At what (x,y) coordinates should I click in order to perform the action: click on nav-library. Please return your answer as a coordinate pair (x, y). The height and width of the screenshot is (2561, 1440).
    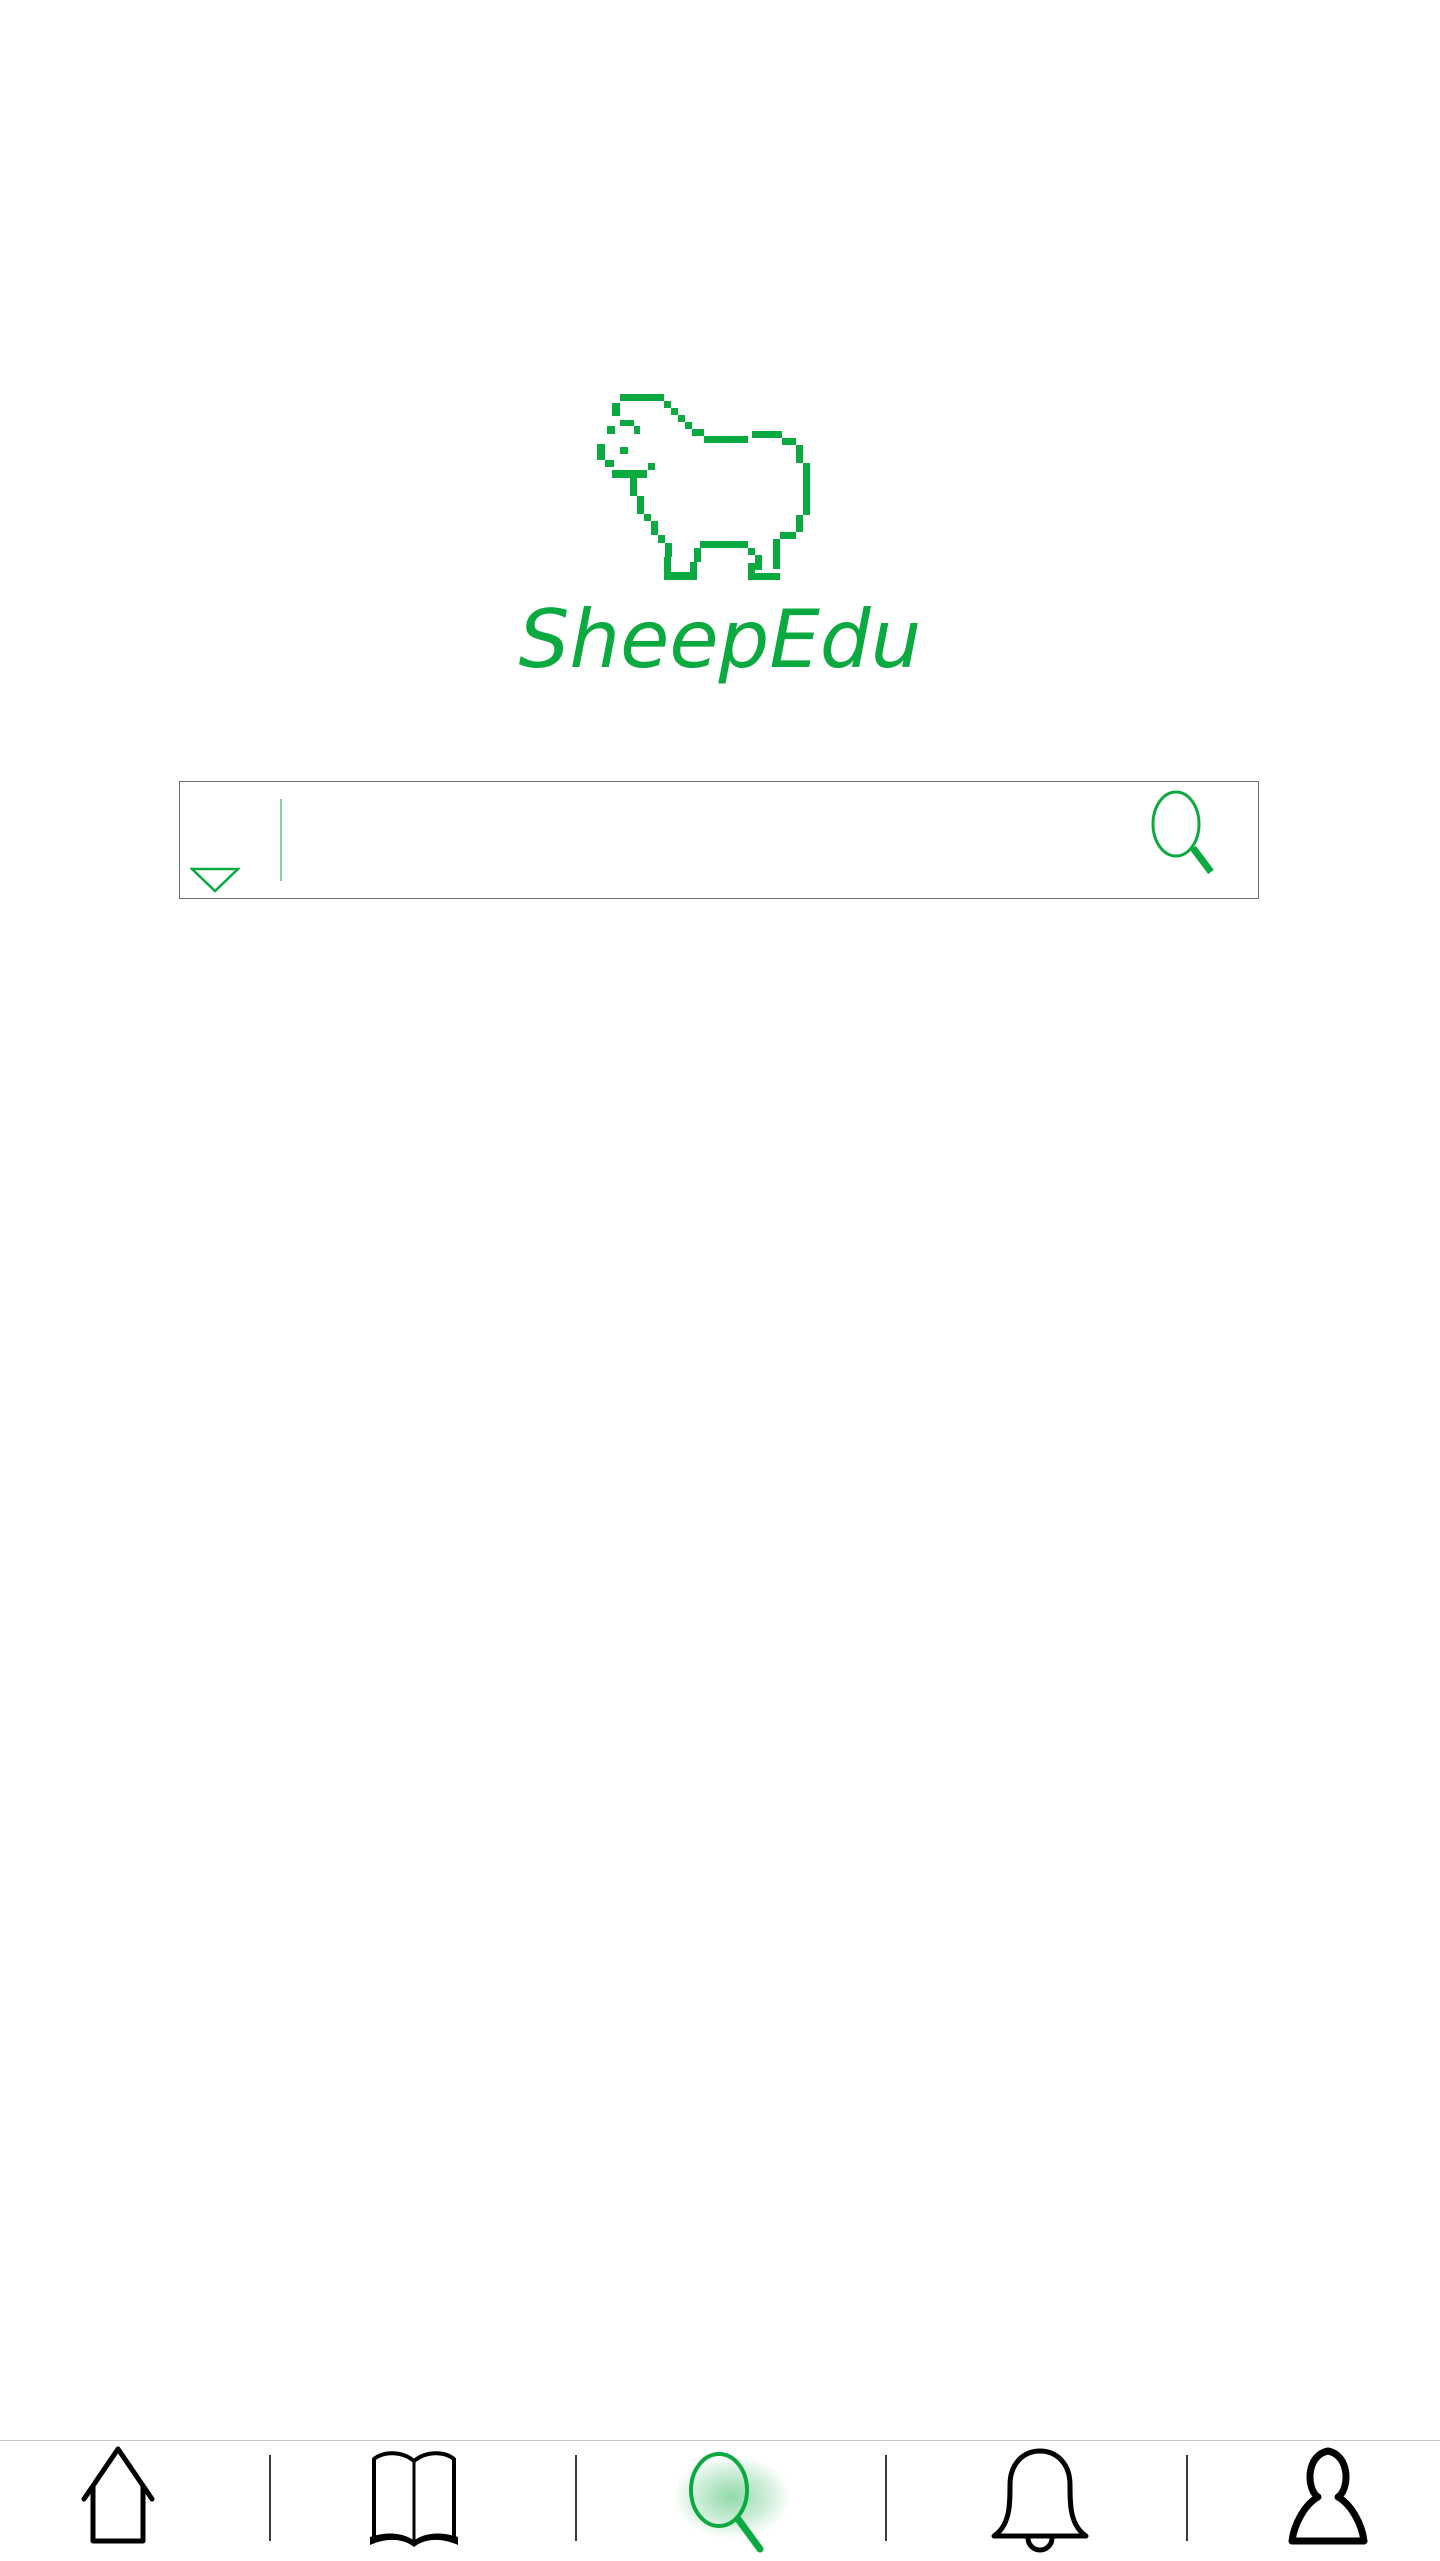
    Looking at the image, I should click on (414, 2501).